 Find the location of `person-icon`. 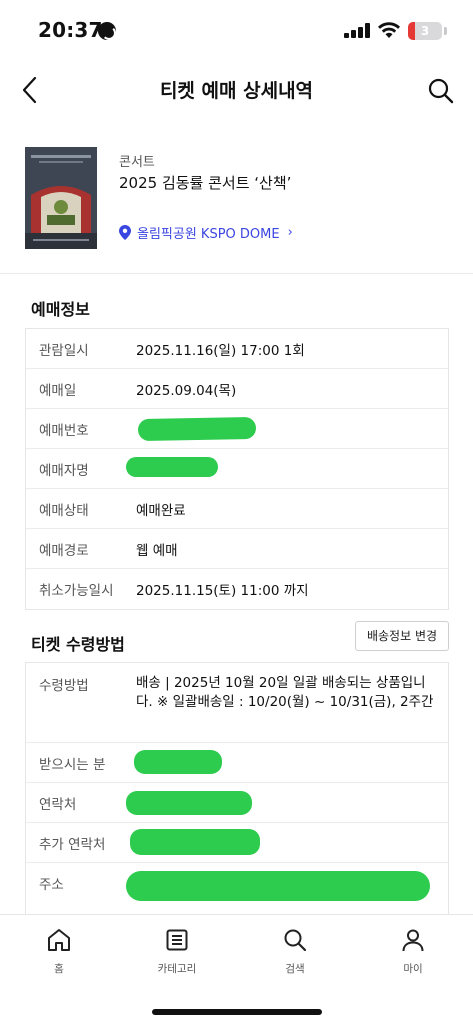

person-icon is located at coordinates (413, 940).